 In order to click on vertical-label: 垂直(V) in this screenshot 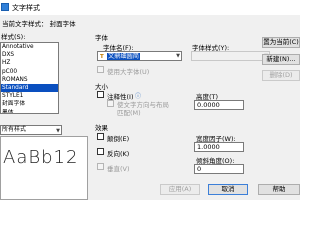, I will do `click(118, 169)`.